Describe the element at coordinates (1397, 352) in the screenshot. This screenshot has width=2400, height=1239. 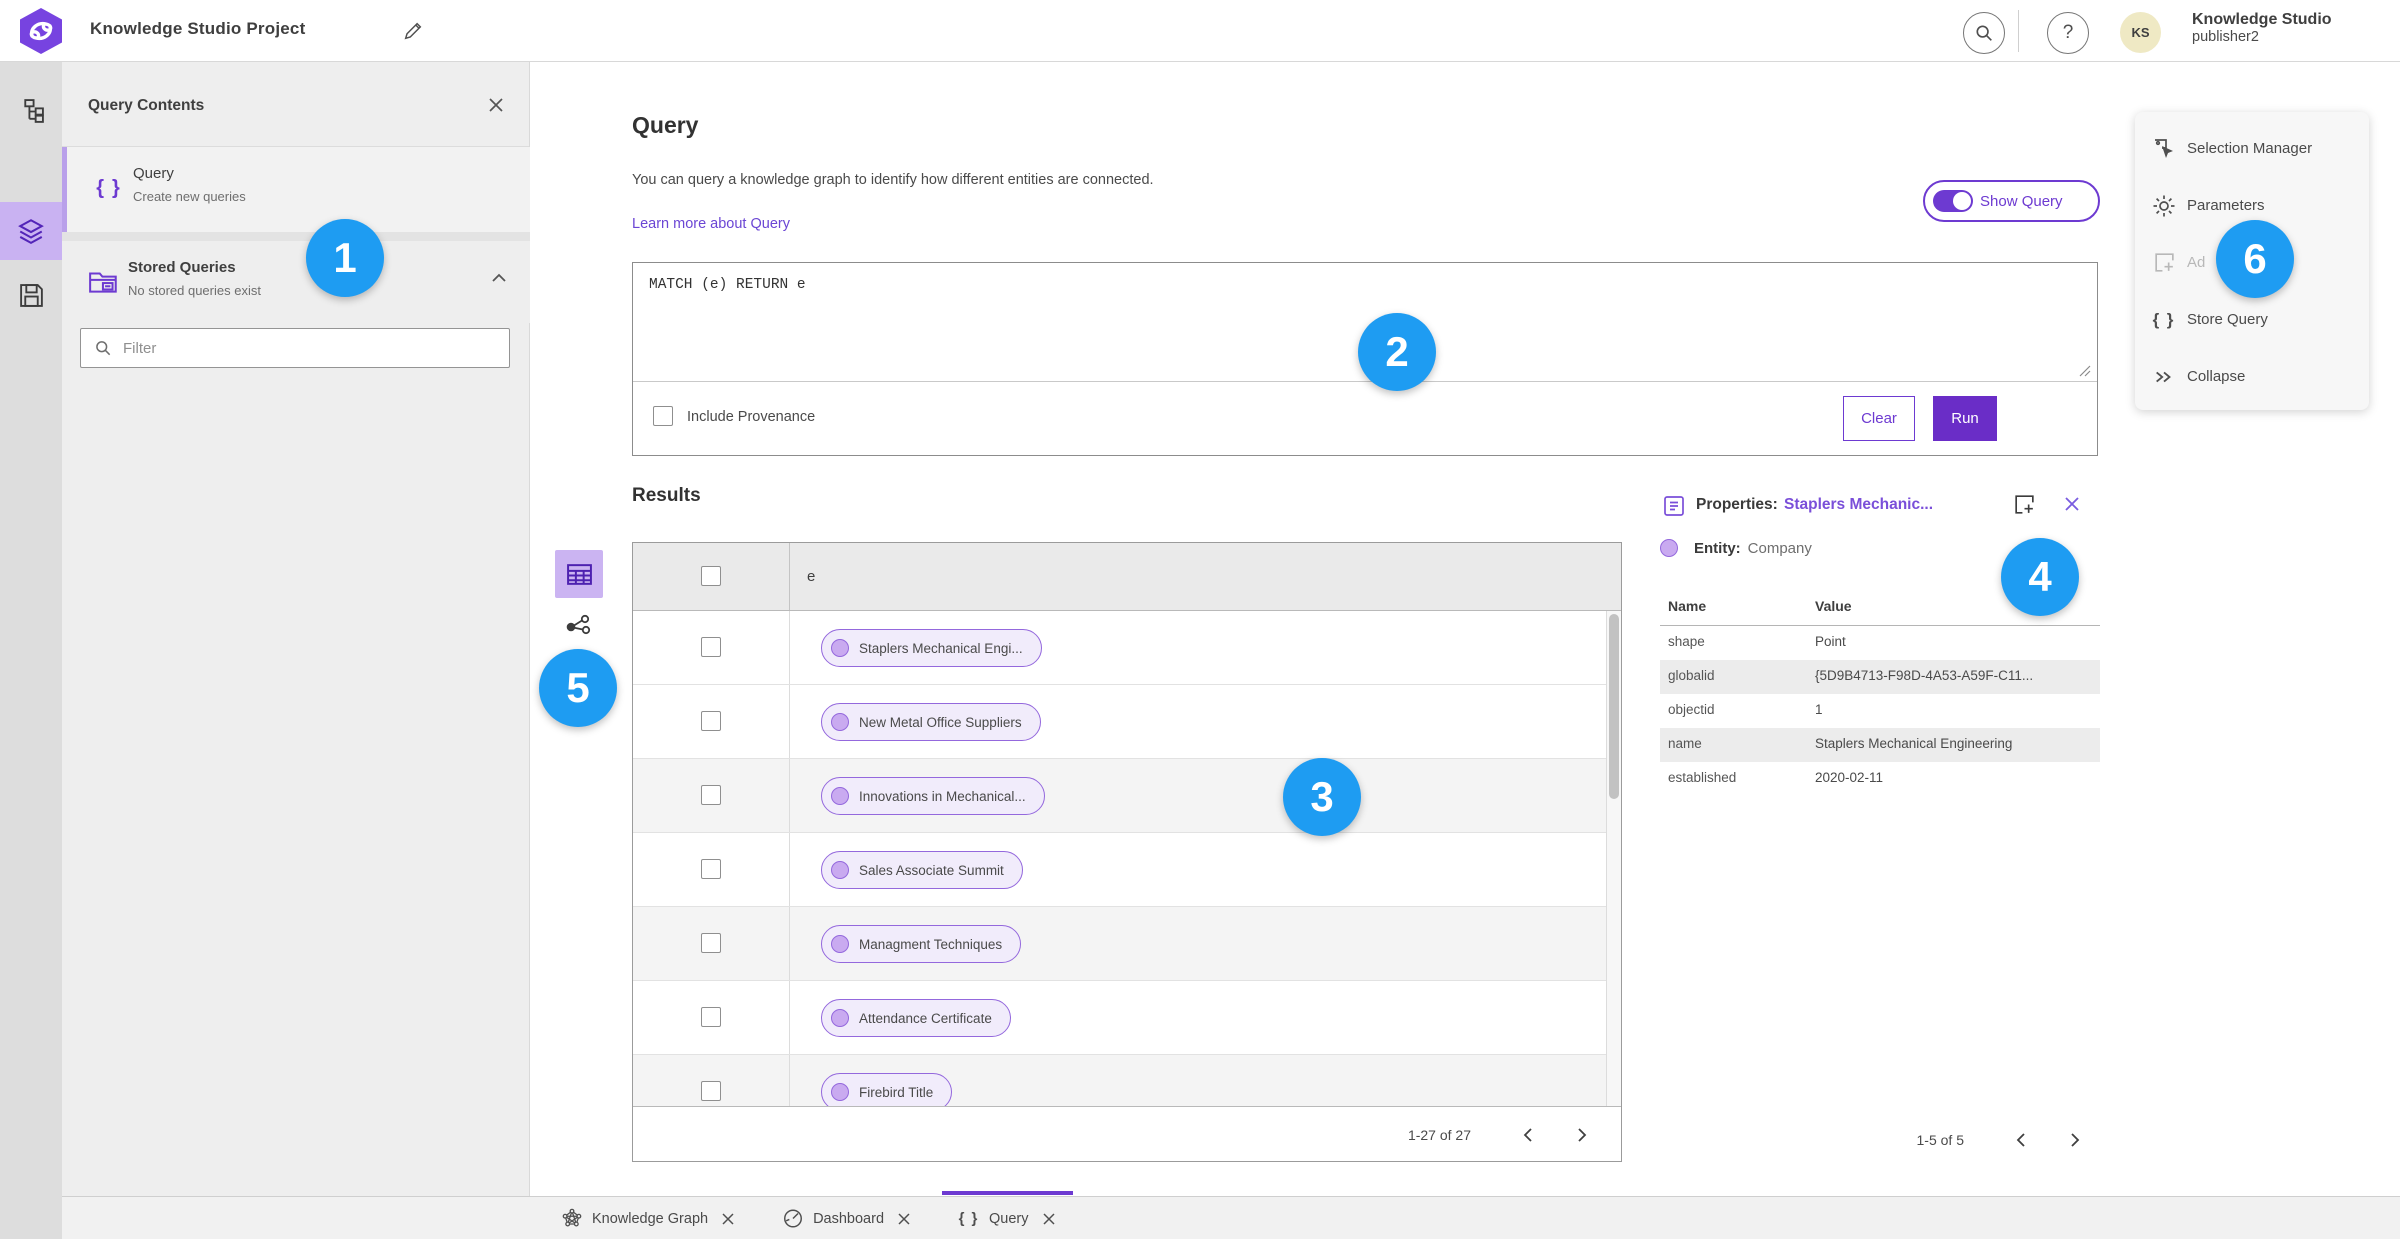
I see `callout-badge-2: 2` at that location.